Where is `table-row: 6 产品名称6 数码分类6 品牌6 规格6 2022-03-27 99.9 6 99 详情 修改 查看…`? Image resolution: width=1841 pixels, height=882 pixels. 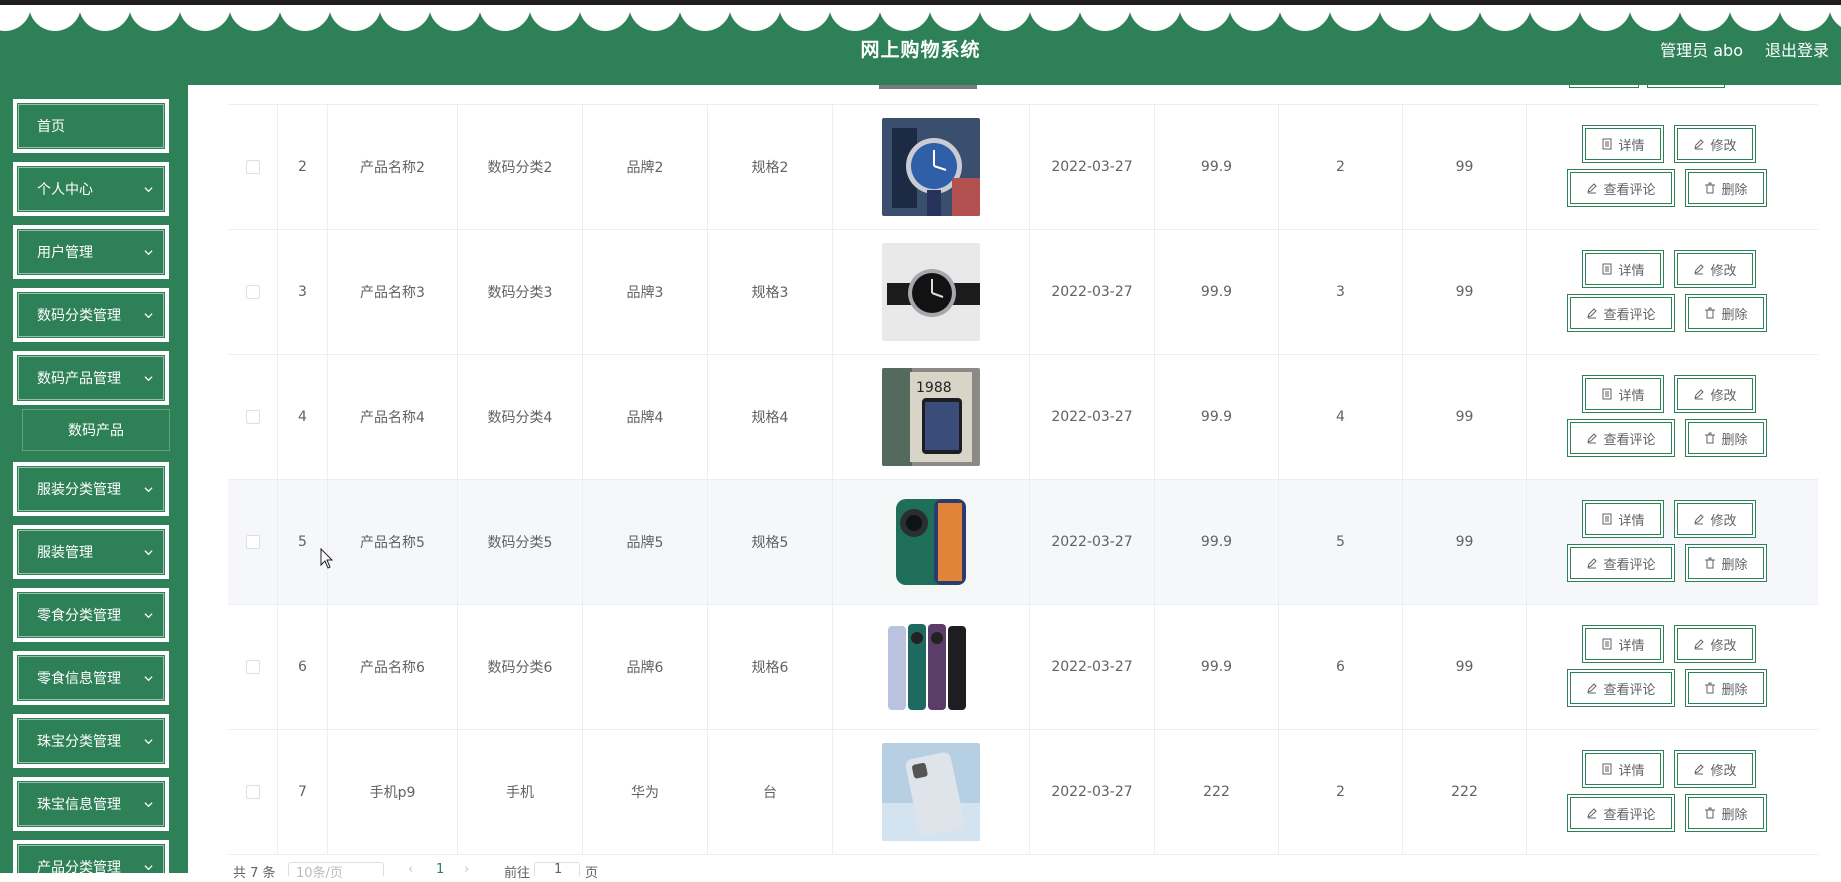 table-row: 6 产品名称6 数码分类6 品牌6 规格6 2022-03-27 99.9 6 99 详情 修改 查看… is located at coordinates (1023, 667).